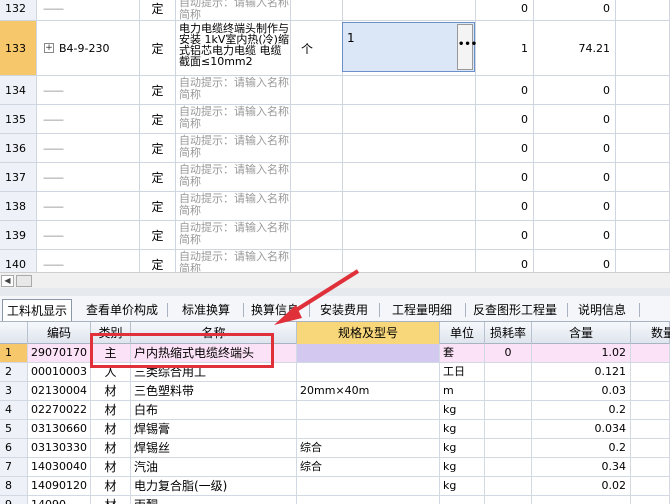  I want to click on resource-row: 8 14090120 材电力复合脂(一级) kg 0.02, so click(335, 486).